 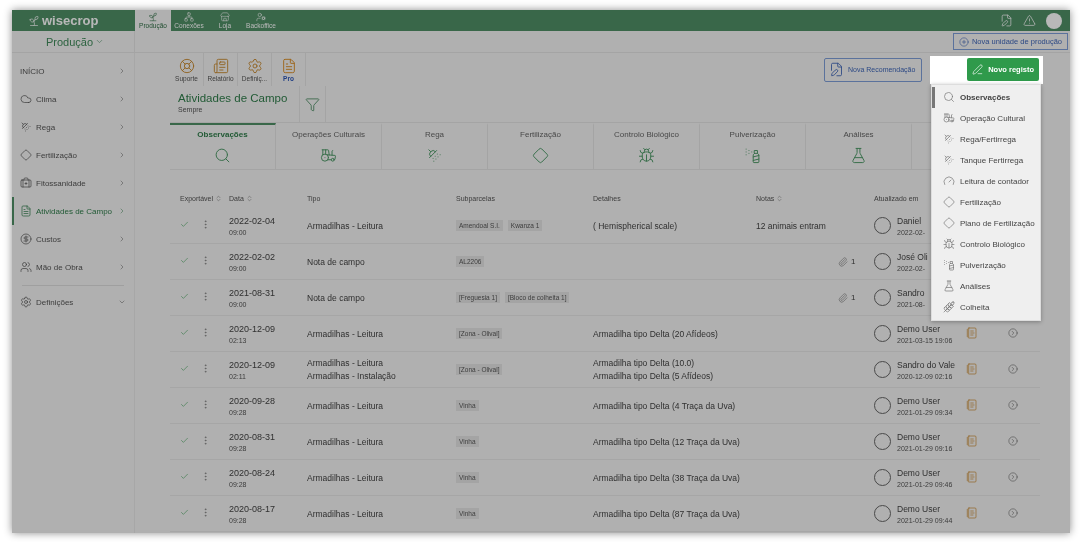 I want to click on user-name: Sandro do Vale, so click(x=926, y=364).